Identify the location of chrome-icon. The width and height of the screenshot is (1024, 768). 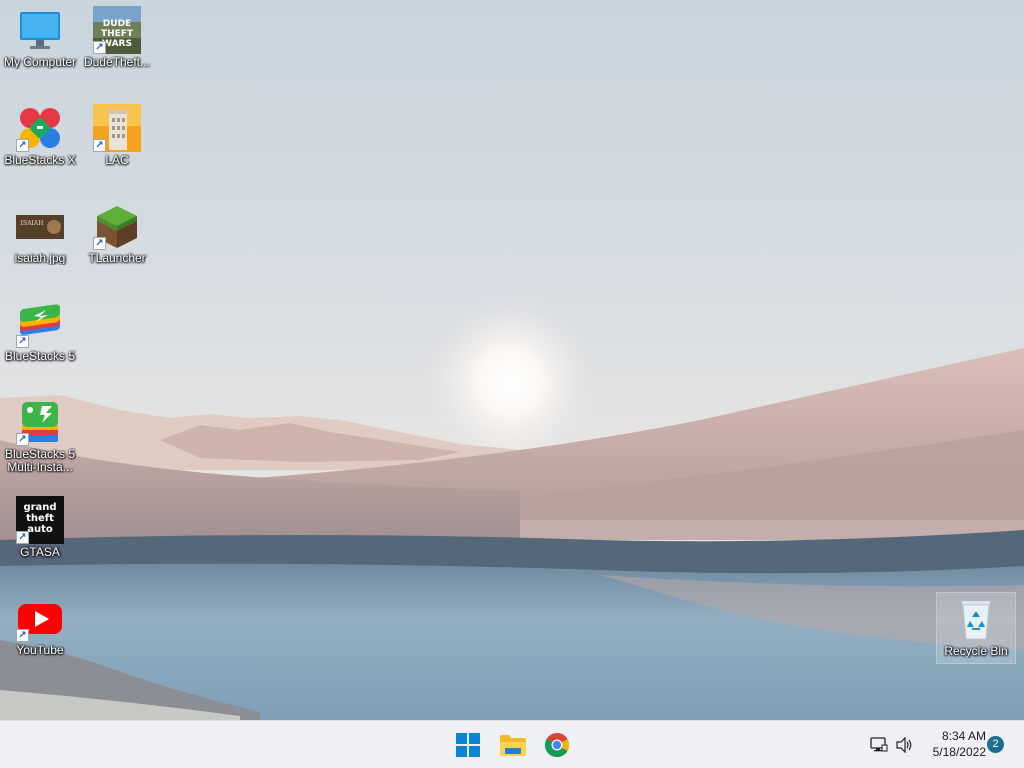
(557, 745).